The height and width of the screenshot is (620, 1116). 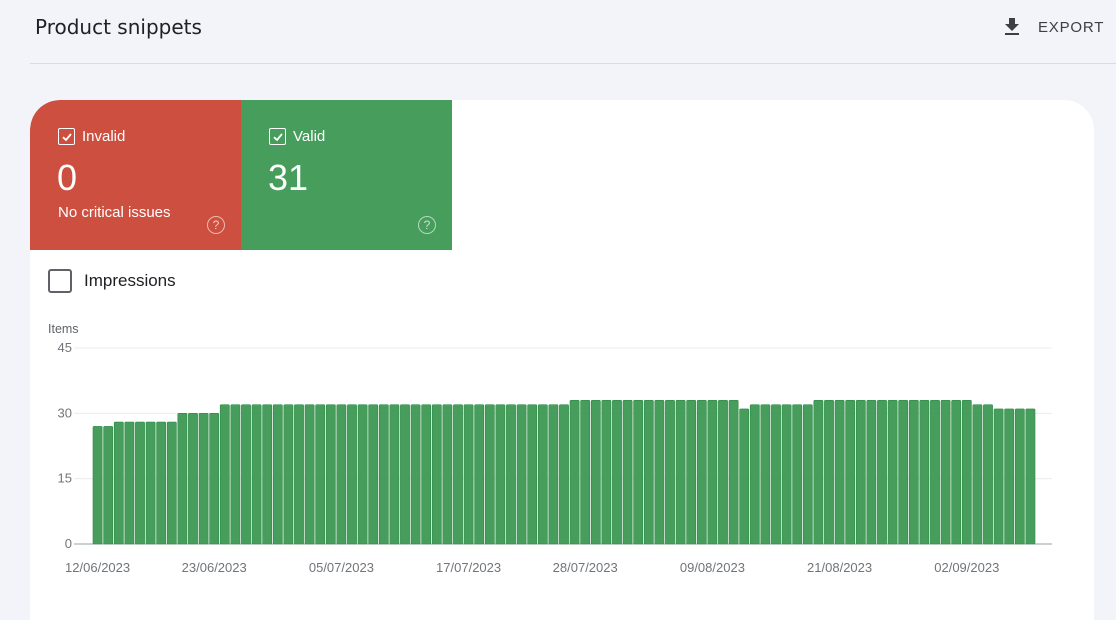 I want to click on x-tick-label: 21/08/2023, so click(x=839, y=567).